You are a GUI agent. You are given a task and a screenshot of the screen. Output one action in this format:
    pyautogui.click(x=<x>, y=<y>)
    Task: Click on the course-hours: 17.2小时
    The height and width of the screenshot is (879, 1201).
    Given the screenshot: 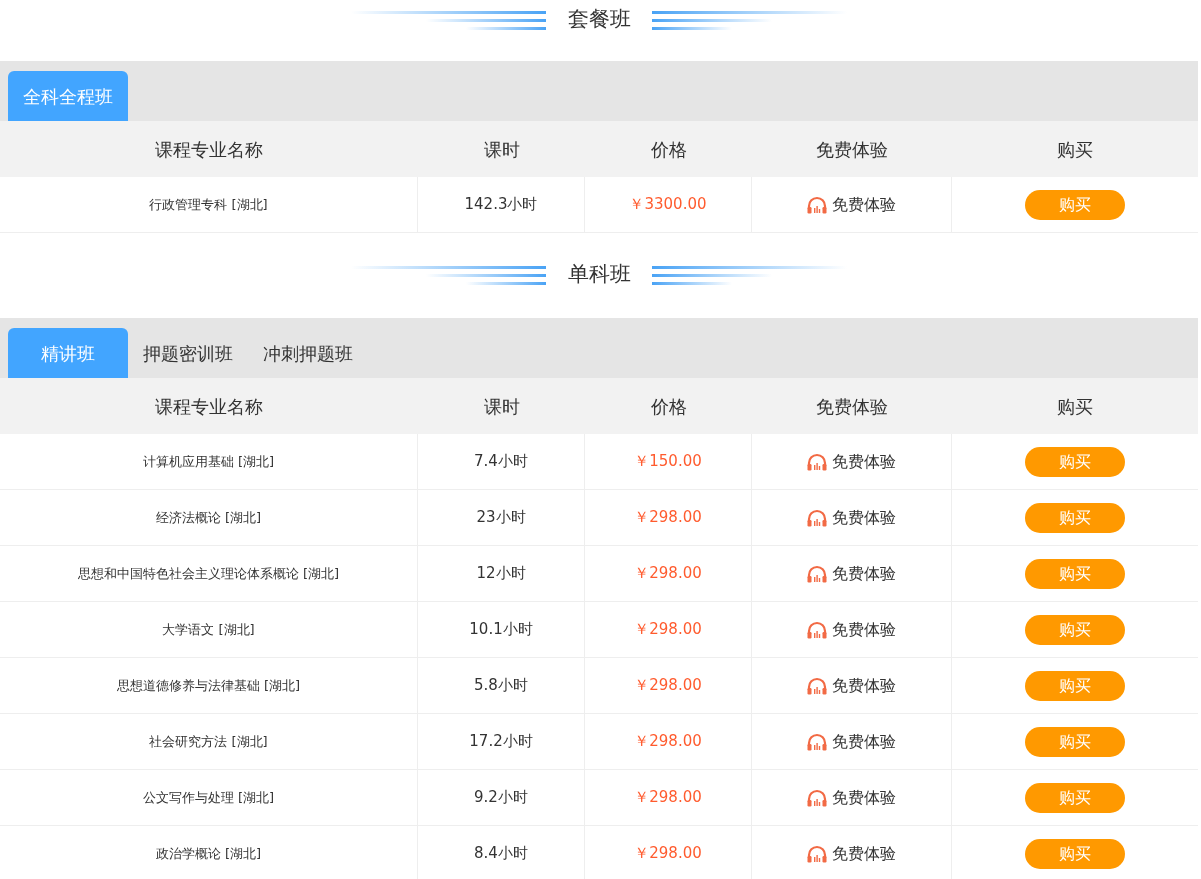 What is the action you would take?
    pyautogui.click(x=501, y=742)
    